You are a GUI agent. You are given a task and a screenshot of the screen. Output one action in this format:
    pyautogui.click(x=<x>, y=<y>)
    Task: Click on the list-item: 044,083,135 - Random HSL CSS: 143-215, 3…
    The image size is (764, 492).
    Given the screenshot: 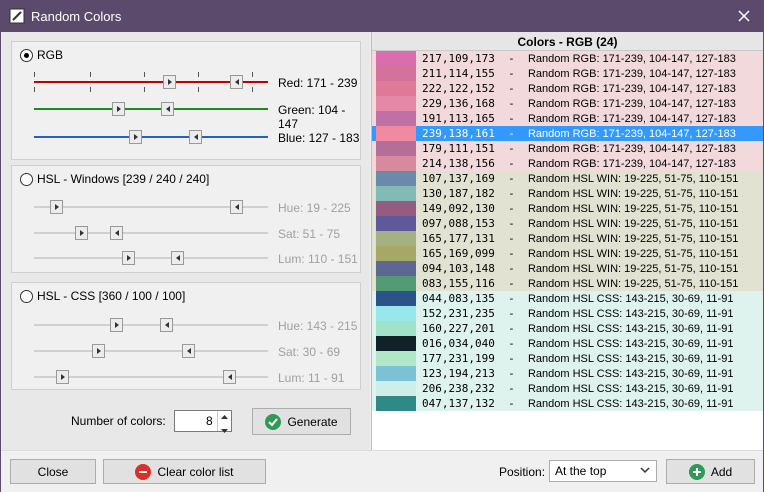 What is the action you would take?
    pyautogui.click(x=567, y=298)
    